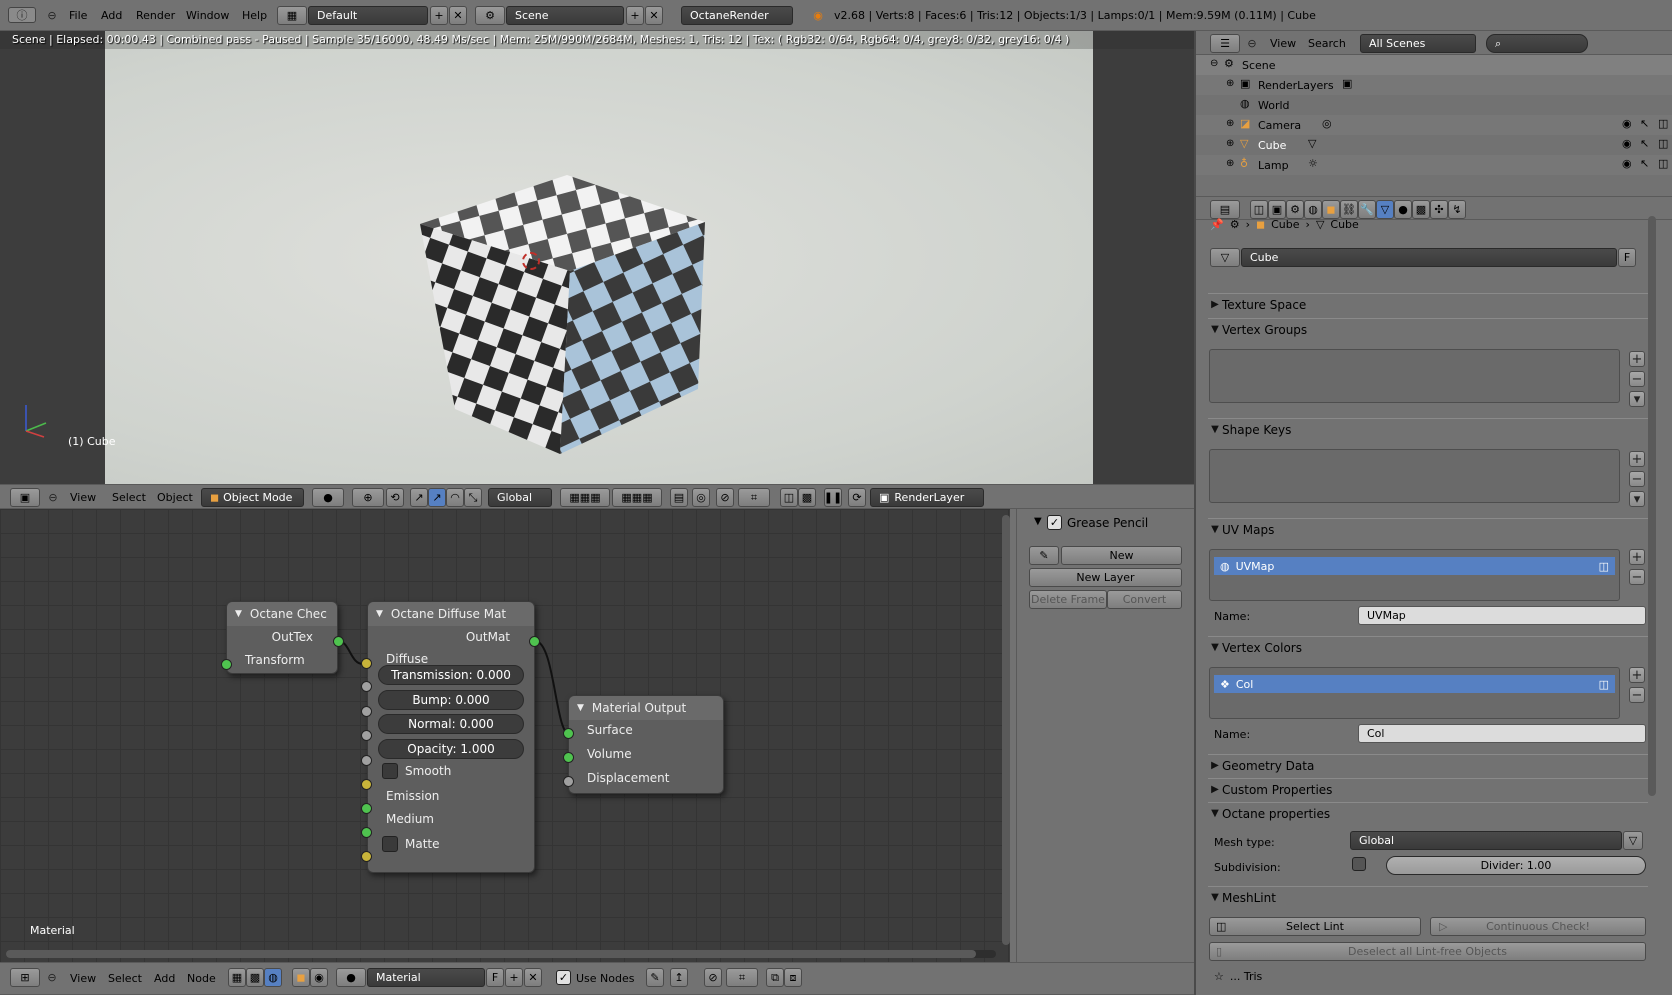 The width and height of the screenshot is (1672, 995). I want to click on opengl-anim-icon: ▩, so click(807, 497).